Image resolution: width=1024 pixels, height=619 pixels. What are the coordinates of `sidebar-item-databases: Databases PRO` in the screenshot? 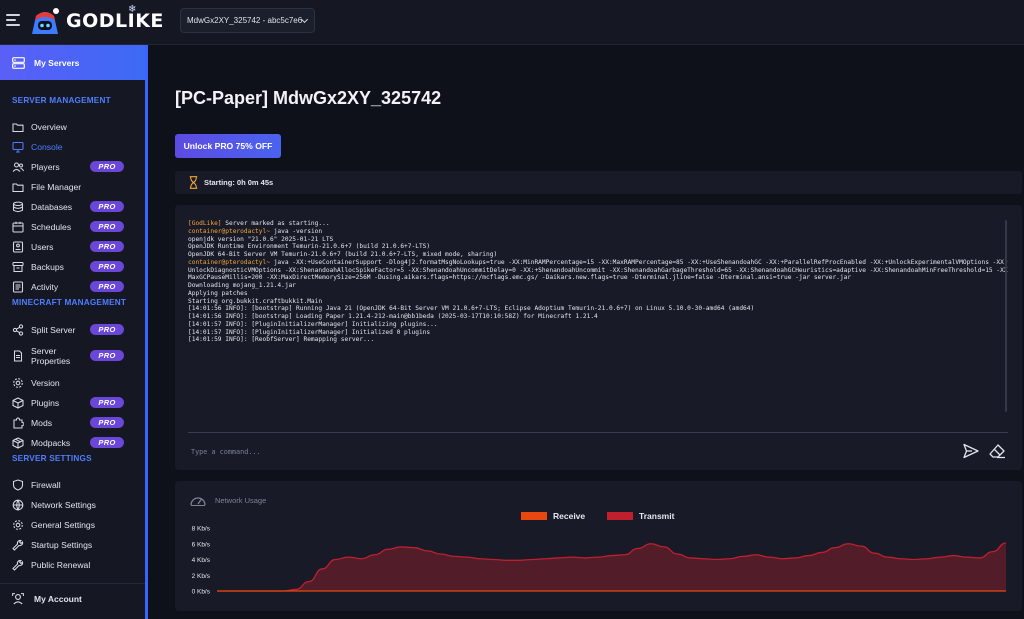 It's located at (71, 207).